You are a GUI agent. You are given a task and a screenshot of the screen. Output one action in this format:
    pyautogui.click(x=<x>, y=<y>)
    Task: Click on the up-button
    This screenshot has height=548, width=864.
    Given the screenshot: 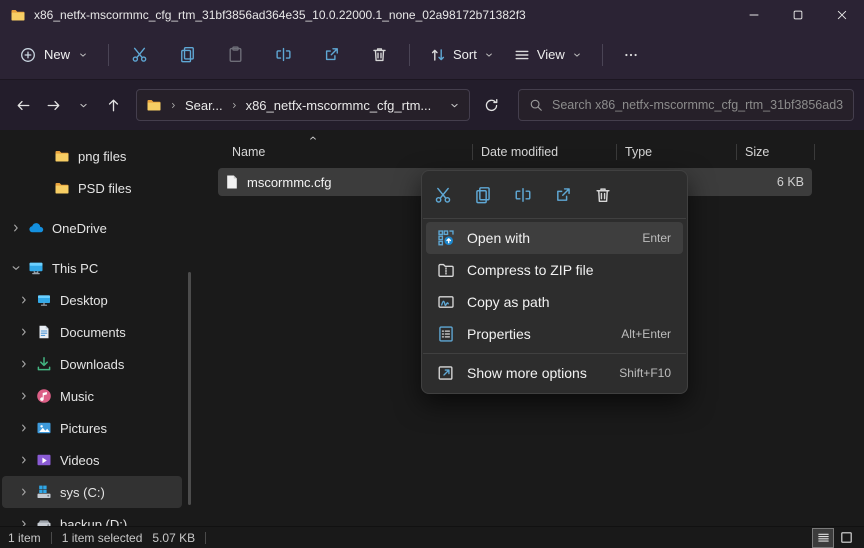 What is the action you would take?
    pyautogui.click(x=113, y=105)
    